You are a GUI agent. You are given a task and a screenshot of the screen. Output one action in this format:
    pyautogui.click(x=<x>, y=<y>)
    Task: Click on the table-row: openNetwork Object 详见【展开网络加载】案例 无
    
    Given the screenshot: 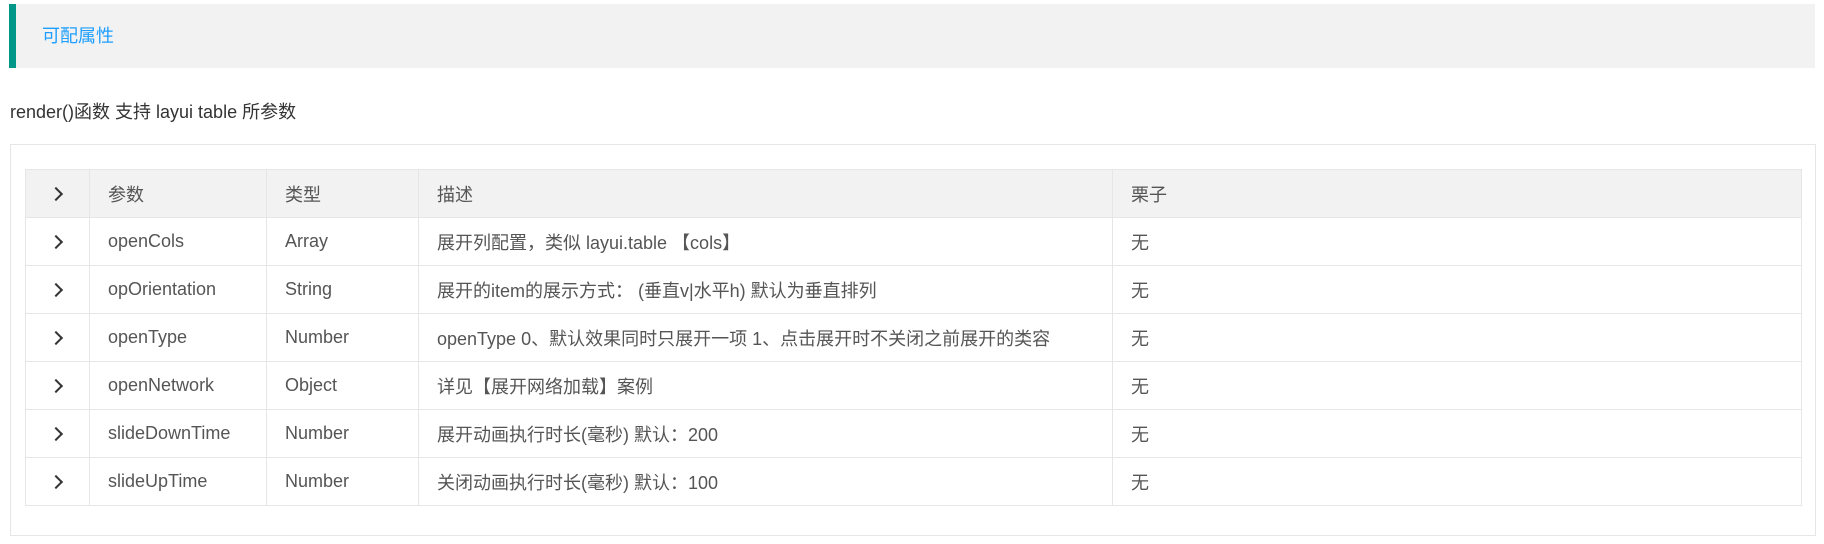 What is the action you would take?
    pyautogui.click(x=913, y=385)
    